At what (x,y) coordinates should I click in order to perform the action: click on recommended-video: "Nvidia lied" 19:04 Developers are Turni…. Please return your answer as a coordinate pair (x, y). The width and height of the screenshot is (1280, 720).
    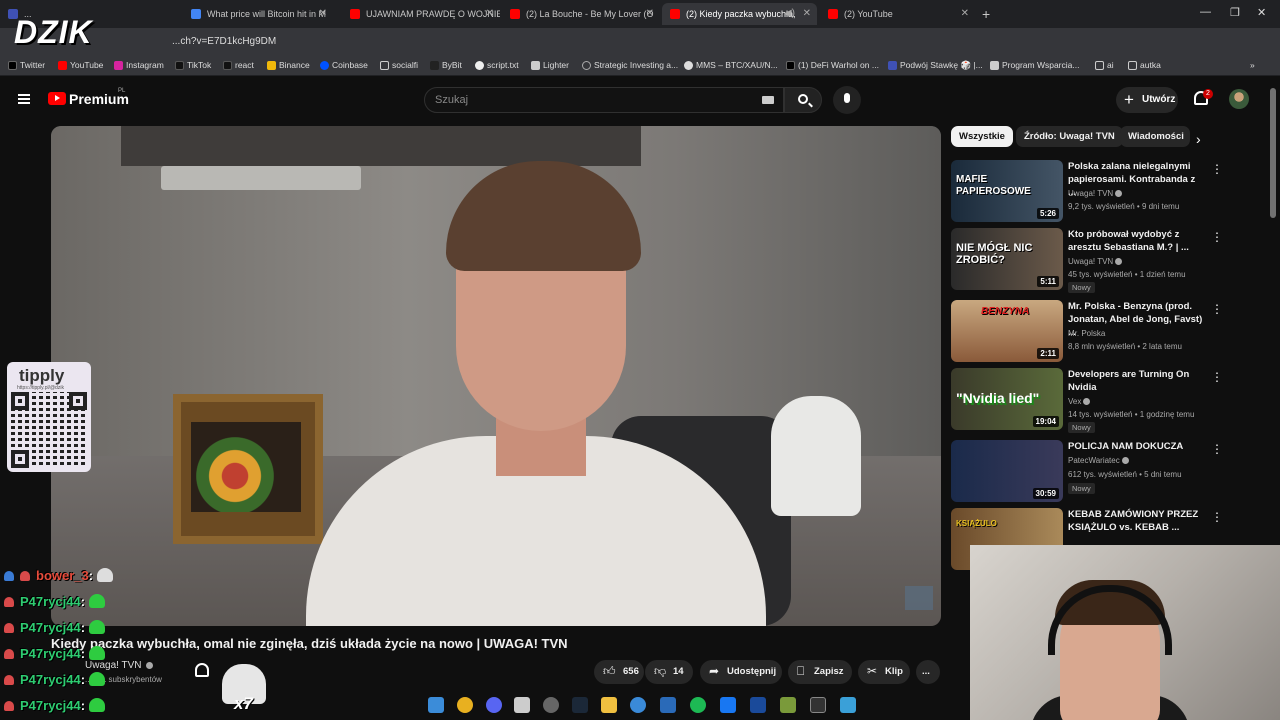
    Looking at the image, I should click on (1087, 400).